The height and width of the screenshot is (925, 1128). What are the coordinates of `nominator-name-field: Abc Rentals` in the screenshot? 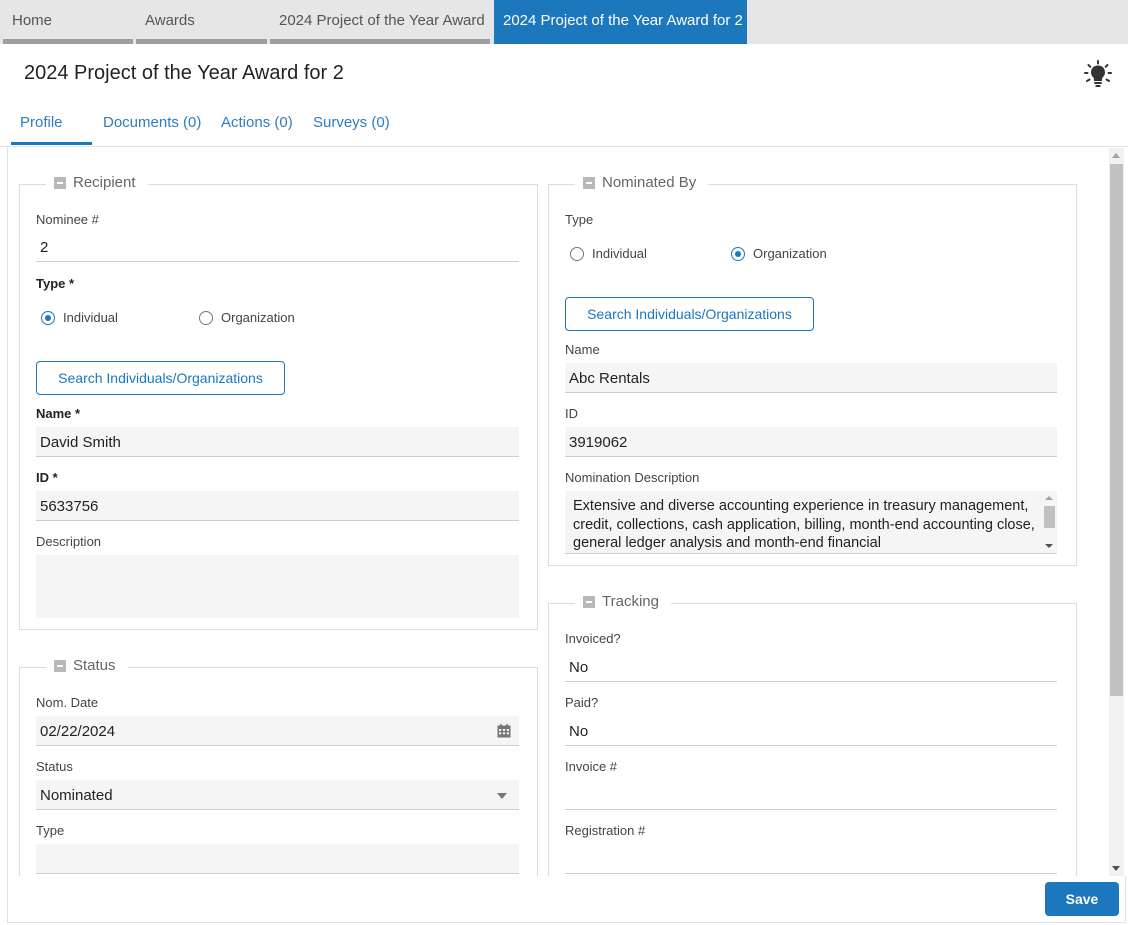 It's located at (811, 378).